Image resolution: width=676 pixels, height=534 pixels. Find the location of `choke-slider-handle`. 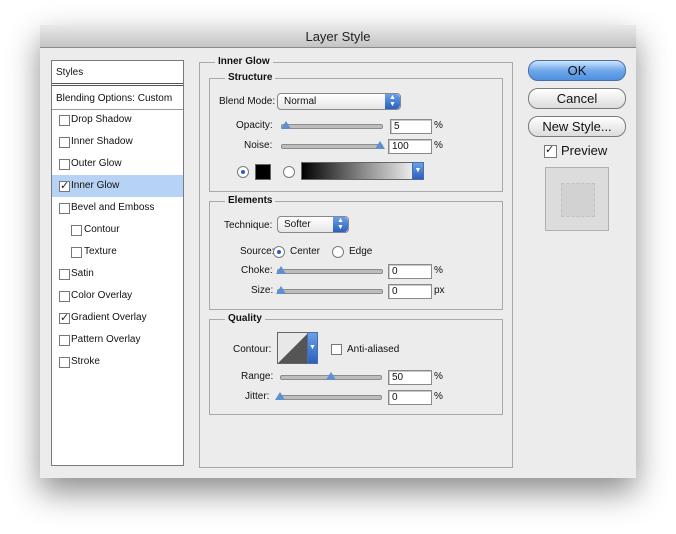

choke-slider-handle is located at coordinates (281, 270).